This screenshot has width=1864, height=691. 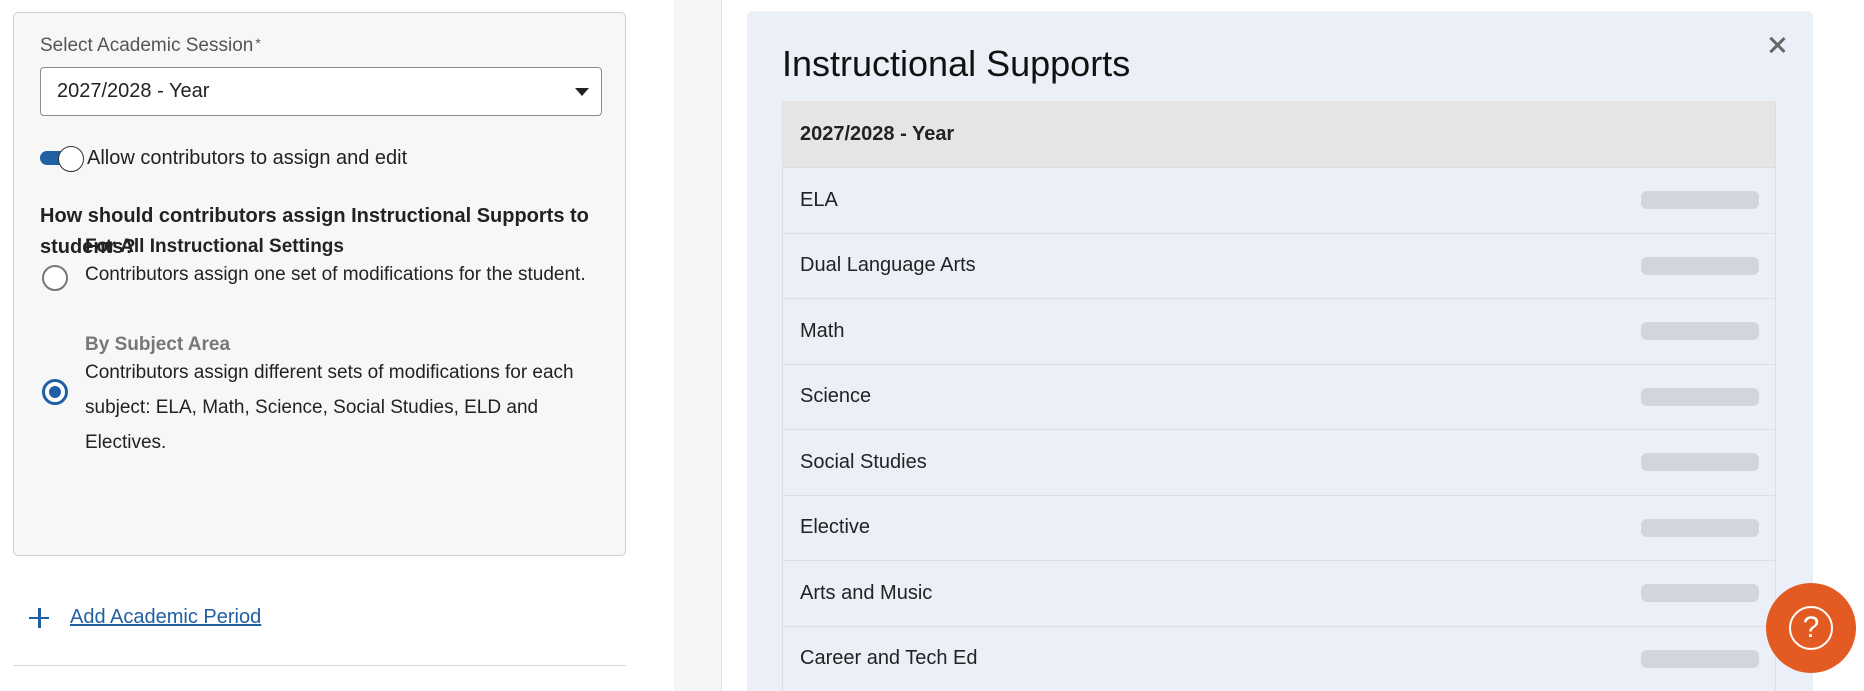 I want to click on help-button: ?, so click(x=1811, y=628).